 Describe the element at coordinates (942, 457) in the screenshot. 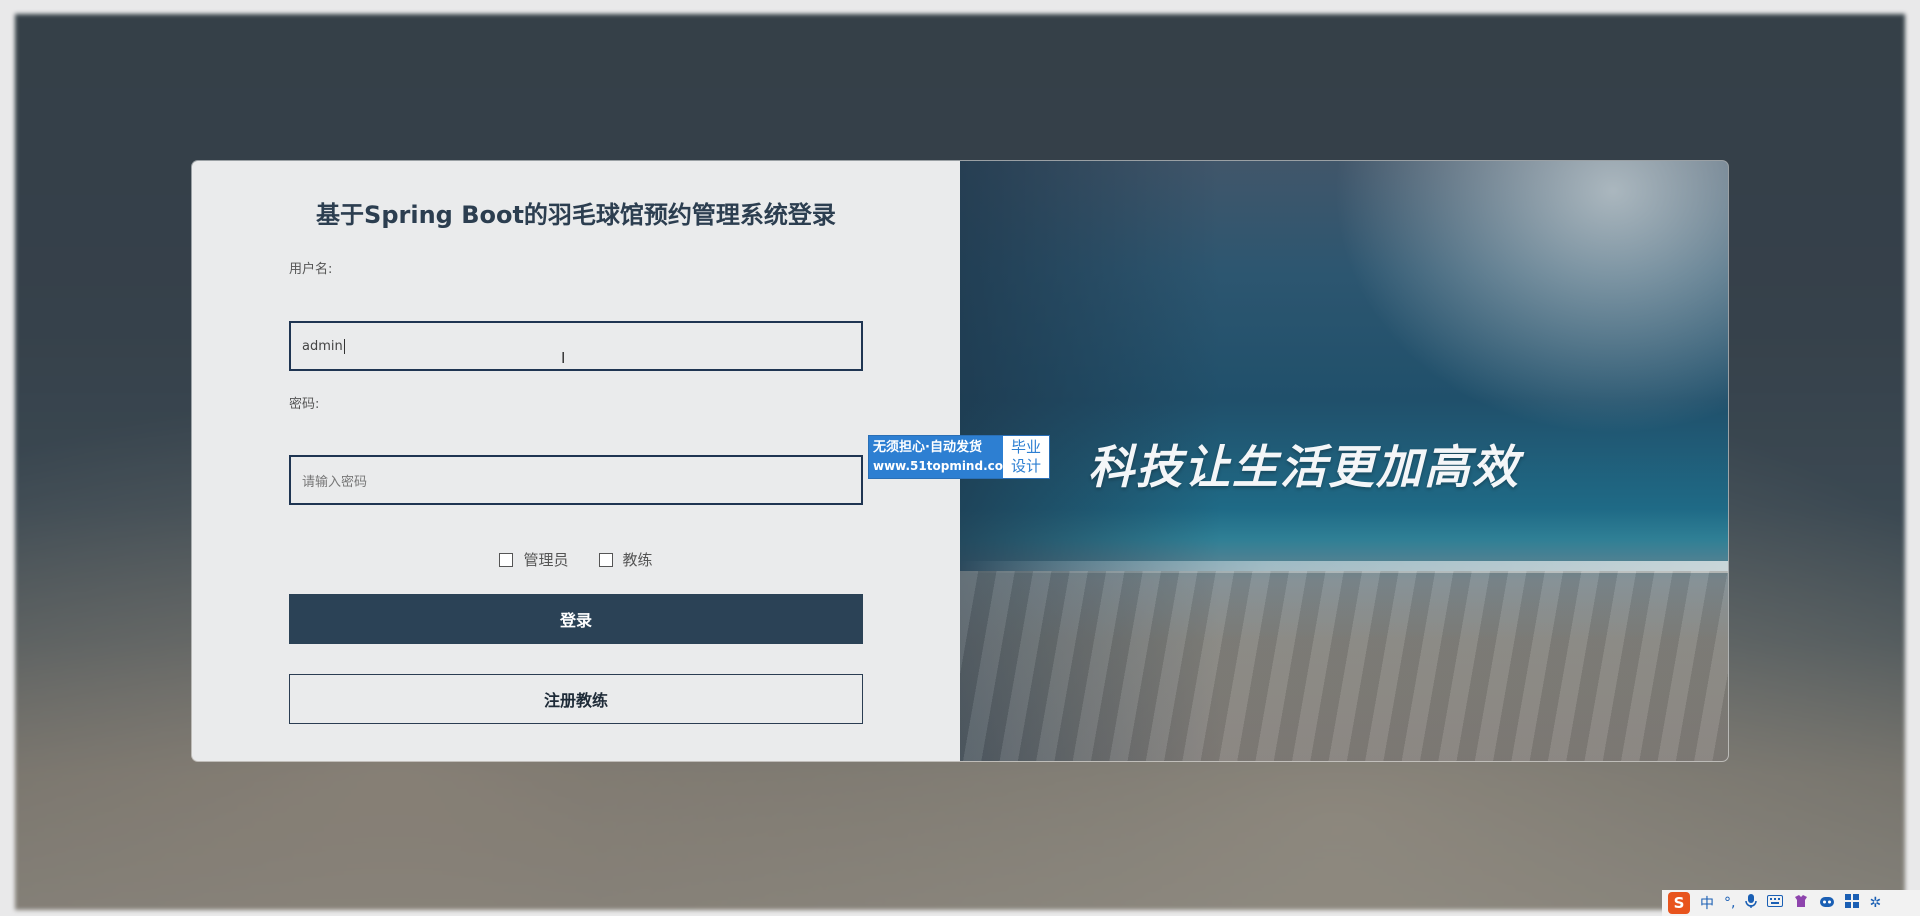

I see `ad-badge-left: 无须担心·自动发货 www.51topmind.com` at that location.